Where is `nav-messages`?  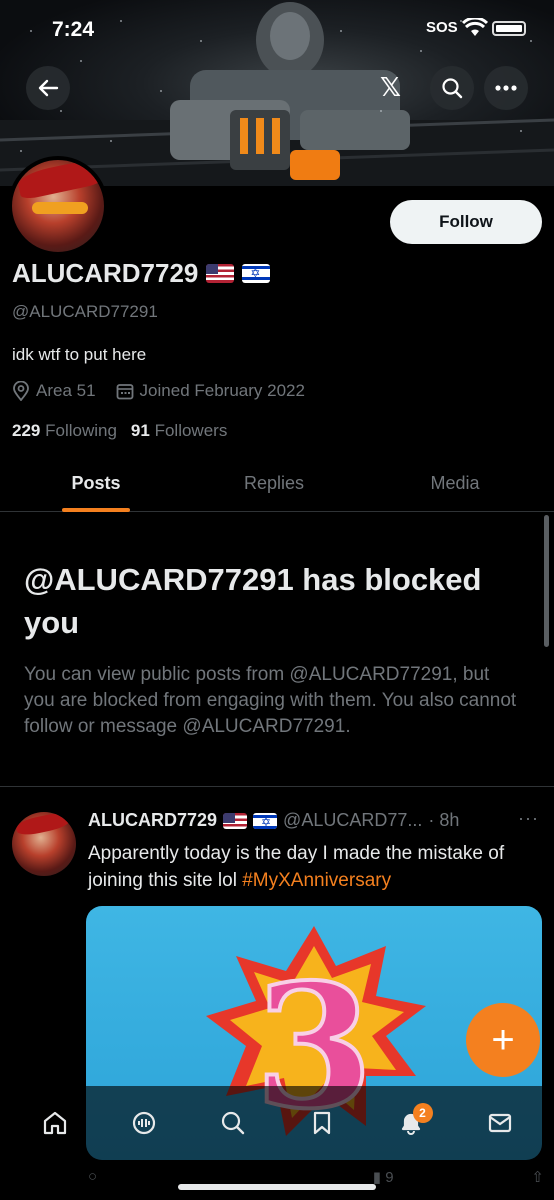 nav-messages is located at coordinates (500, 1123).